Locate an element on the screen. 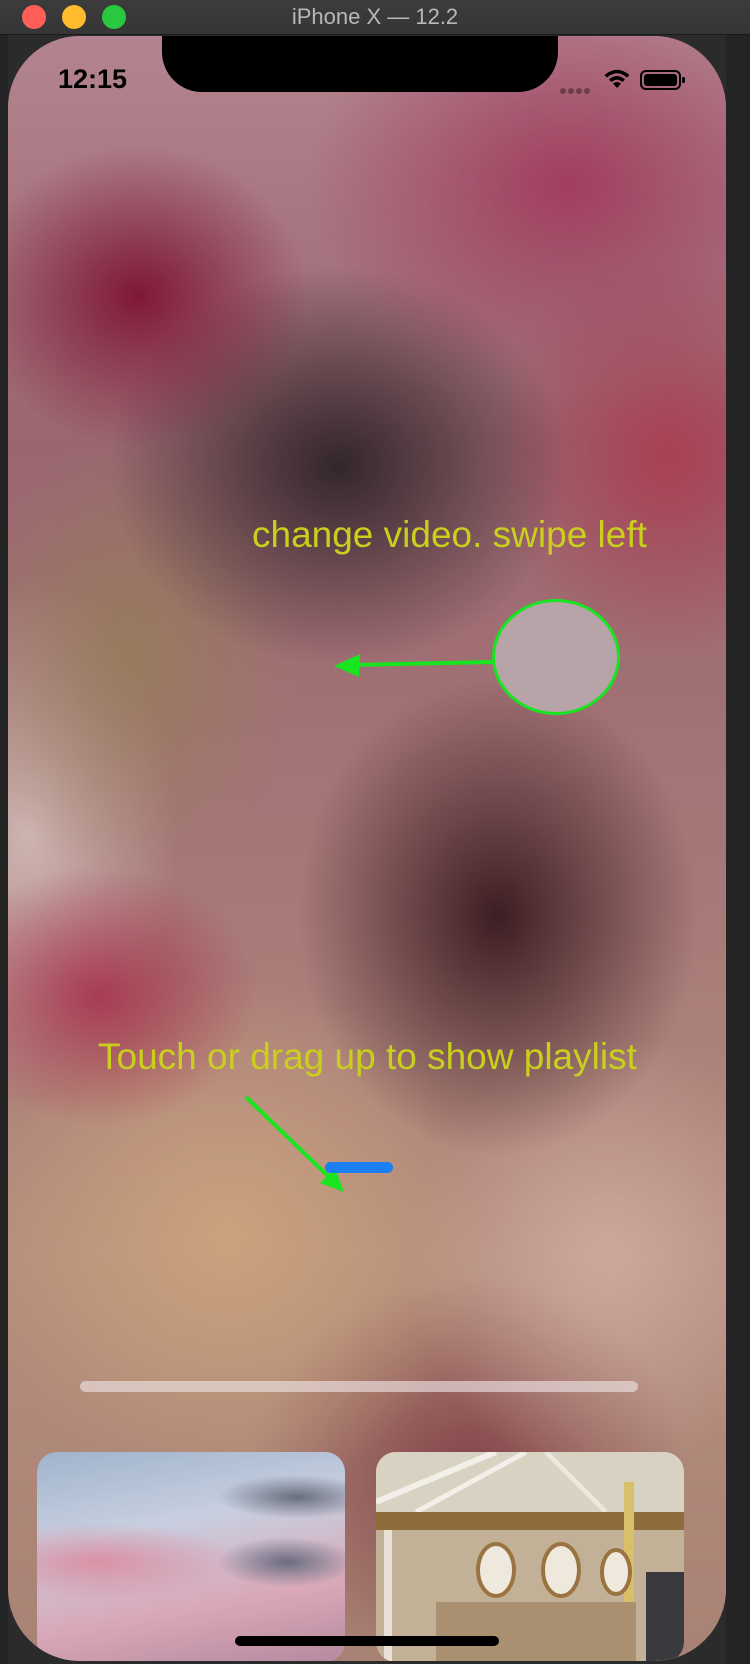 The image size is (750, 1664). device-notch is located at coordinates (360, 64).